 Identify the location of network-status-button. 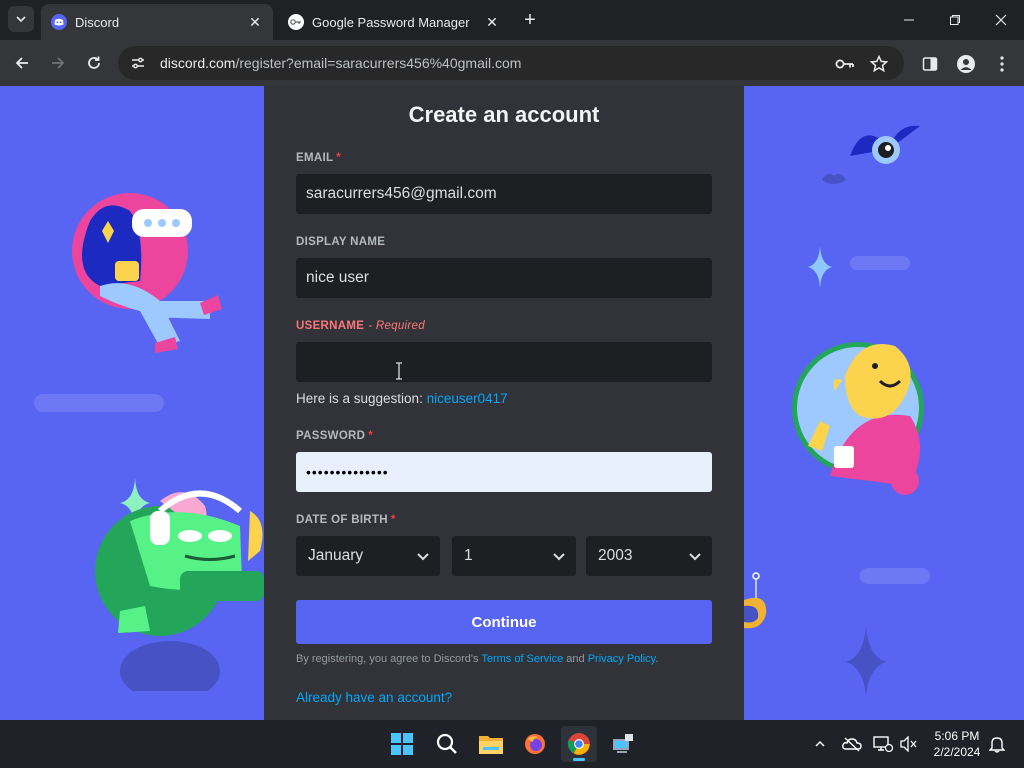
(883, 744).